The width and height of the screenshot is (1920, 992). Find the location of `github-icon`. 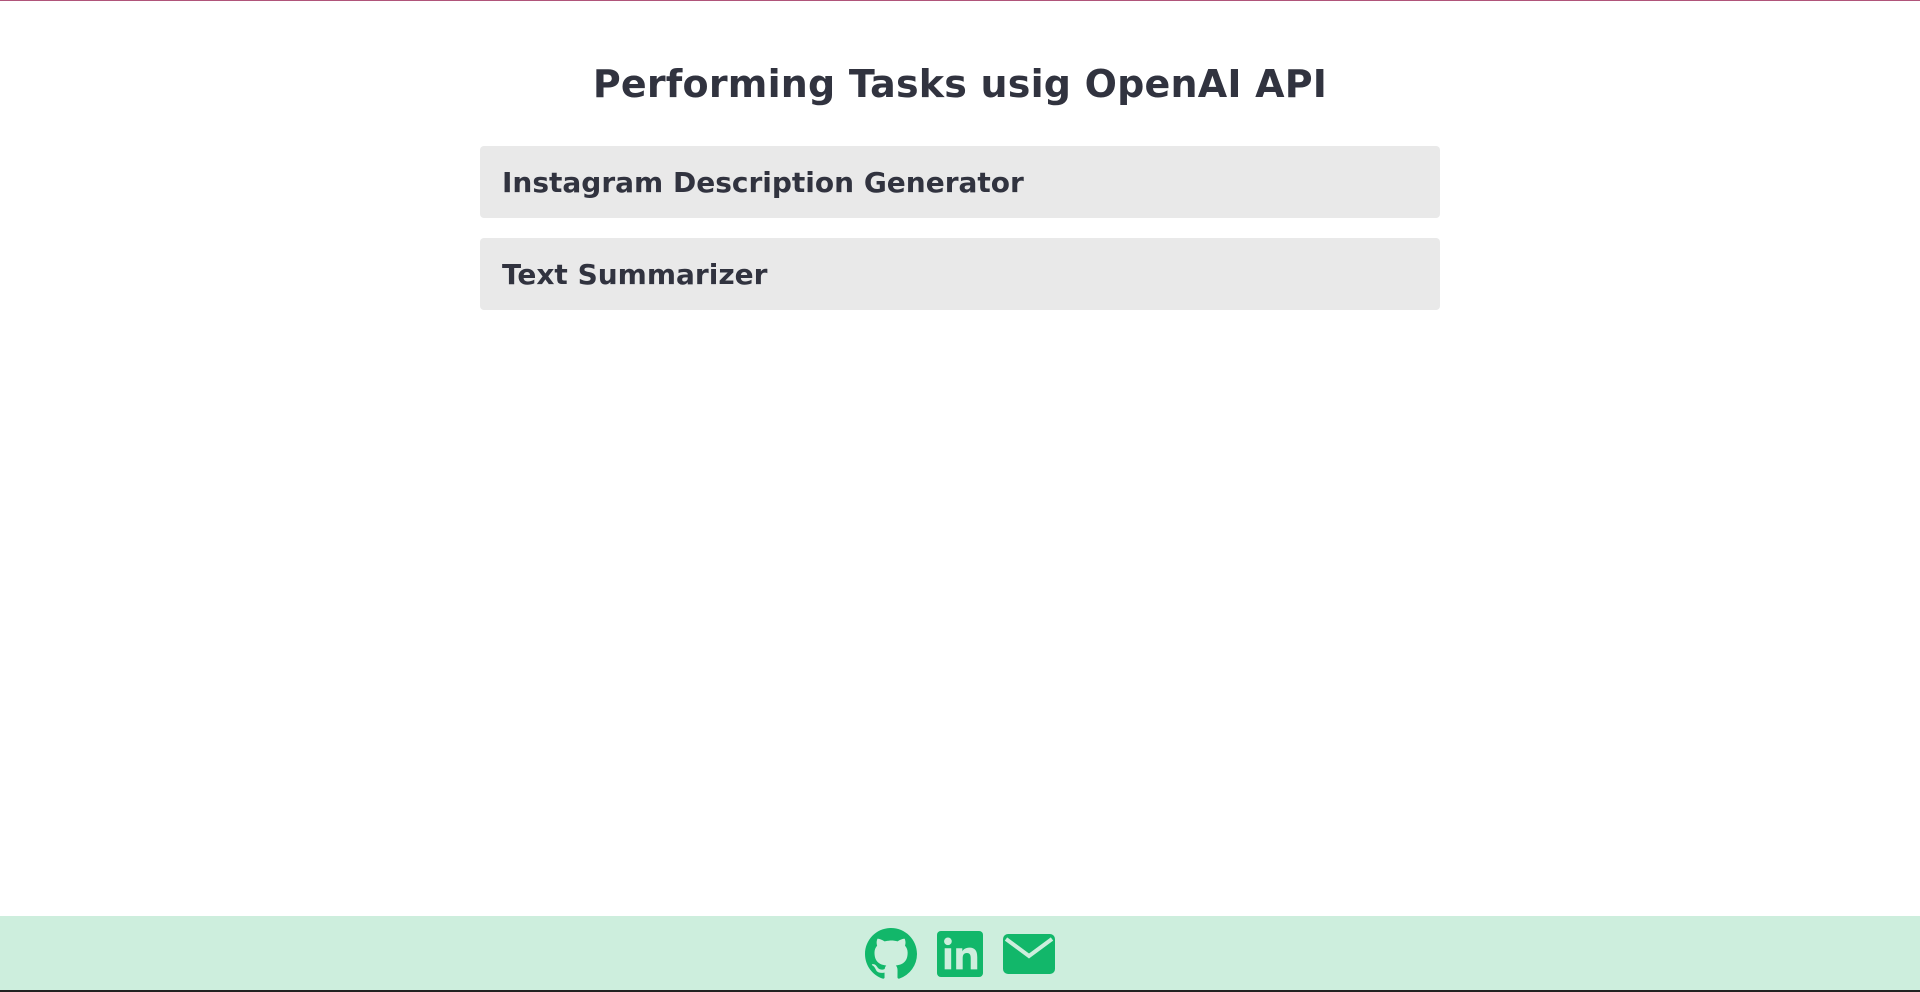

github-icon is located at coordinates (891, 953).